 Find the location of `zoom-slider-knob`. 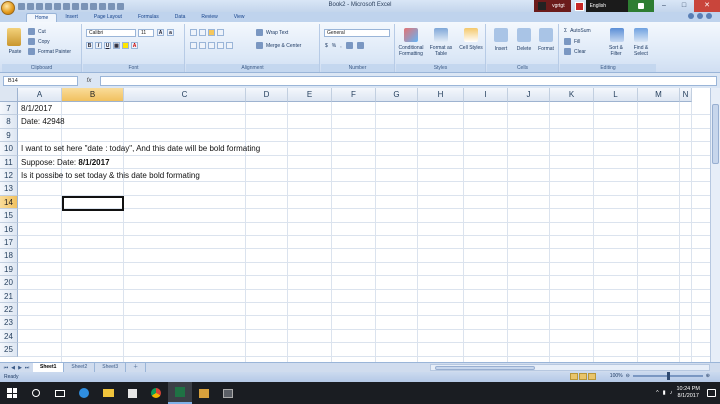

zoom-slider-knob is located at coordinates (668, 376).